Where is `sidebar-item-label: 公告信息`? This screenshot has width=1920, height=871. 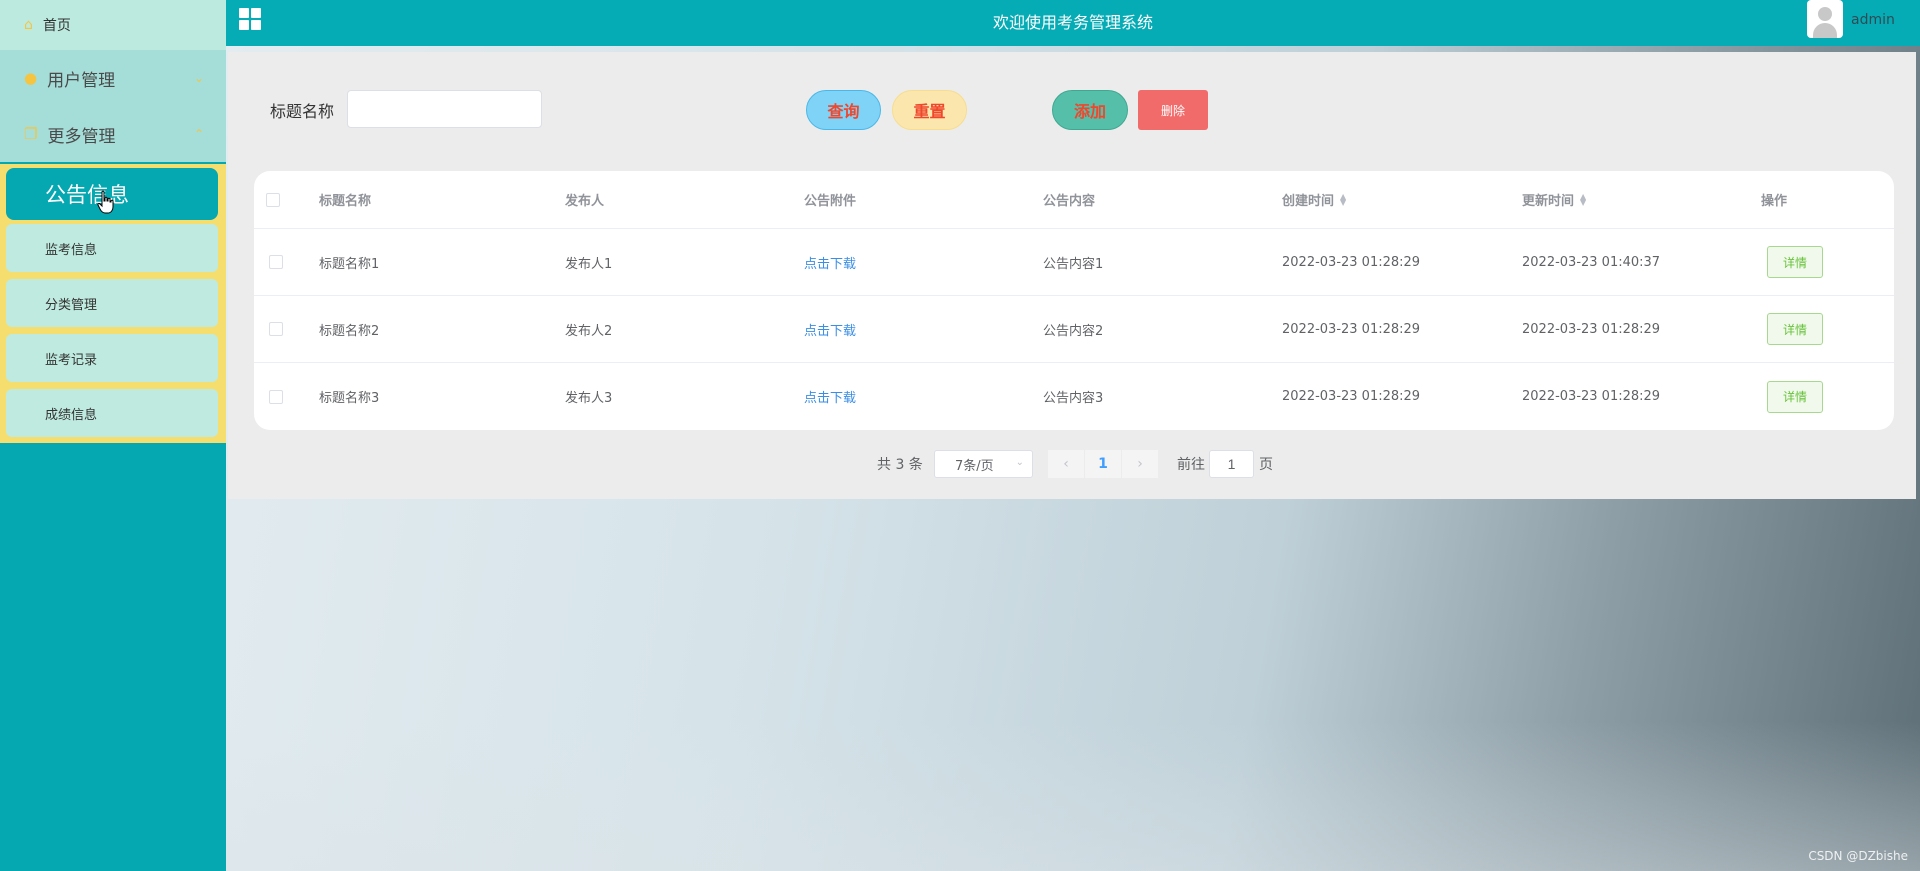
sidebar-item-label: 公告信息 is located at coordinates (87, 195).